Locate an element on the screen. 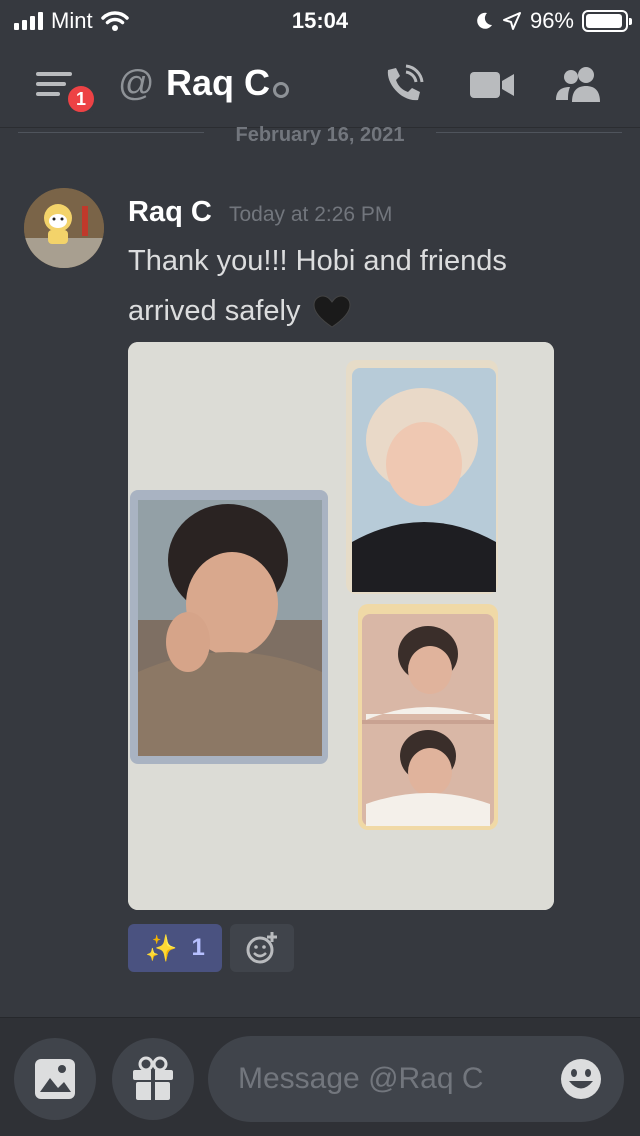 Image resolution: width=640 pixels, height=1136 pixels. date-divider: February 16, 2021 is located at coordinates (320, 136).